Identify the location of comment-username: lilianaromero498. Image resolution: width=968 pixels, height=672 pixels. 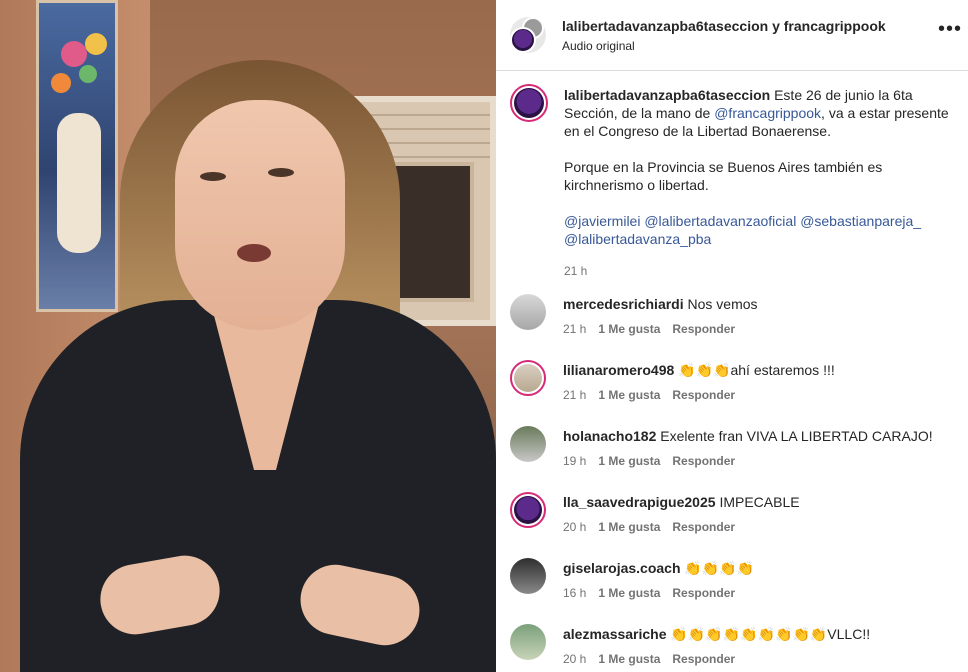
(618, 370).